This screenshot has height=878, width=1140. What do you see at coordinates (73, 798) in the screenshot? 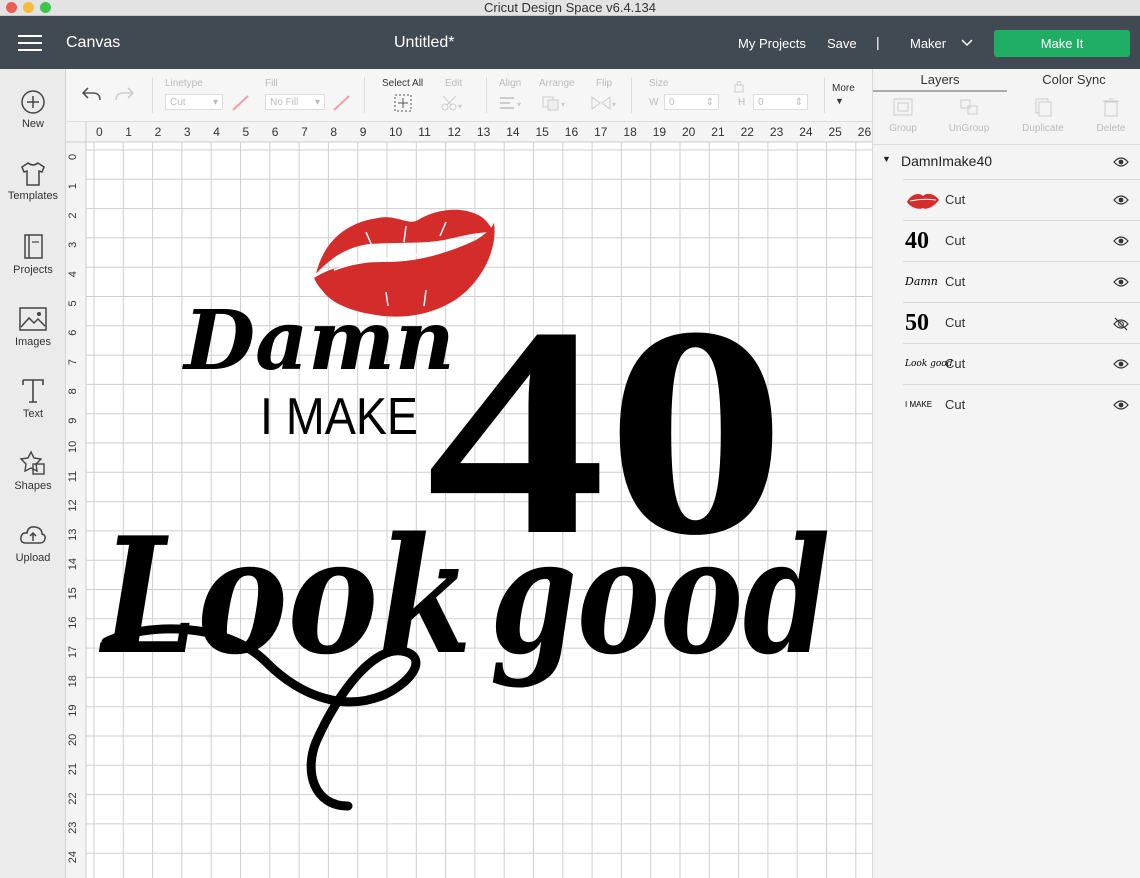
I see `ruler-tick-label: 22` at bounding box center [73, 798].